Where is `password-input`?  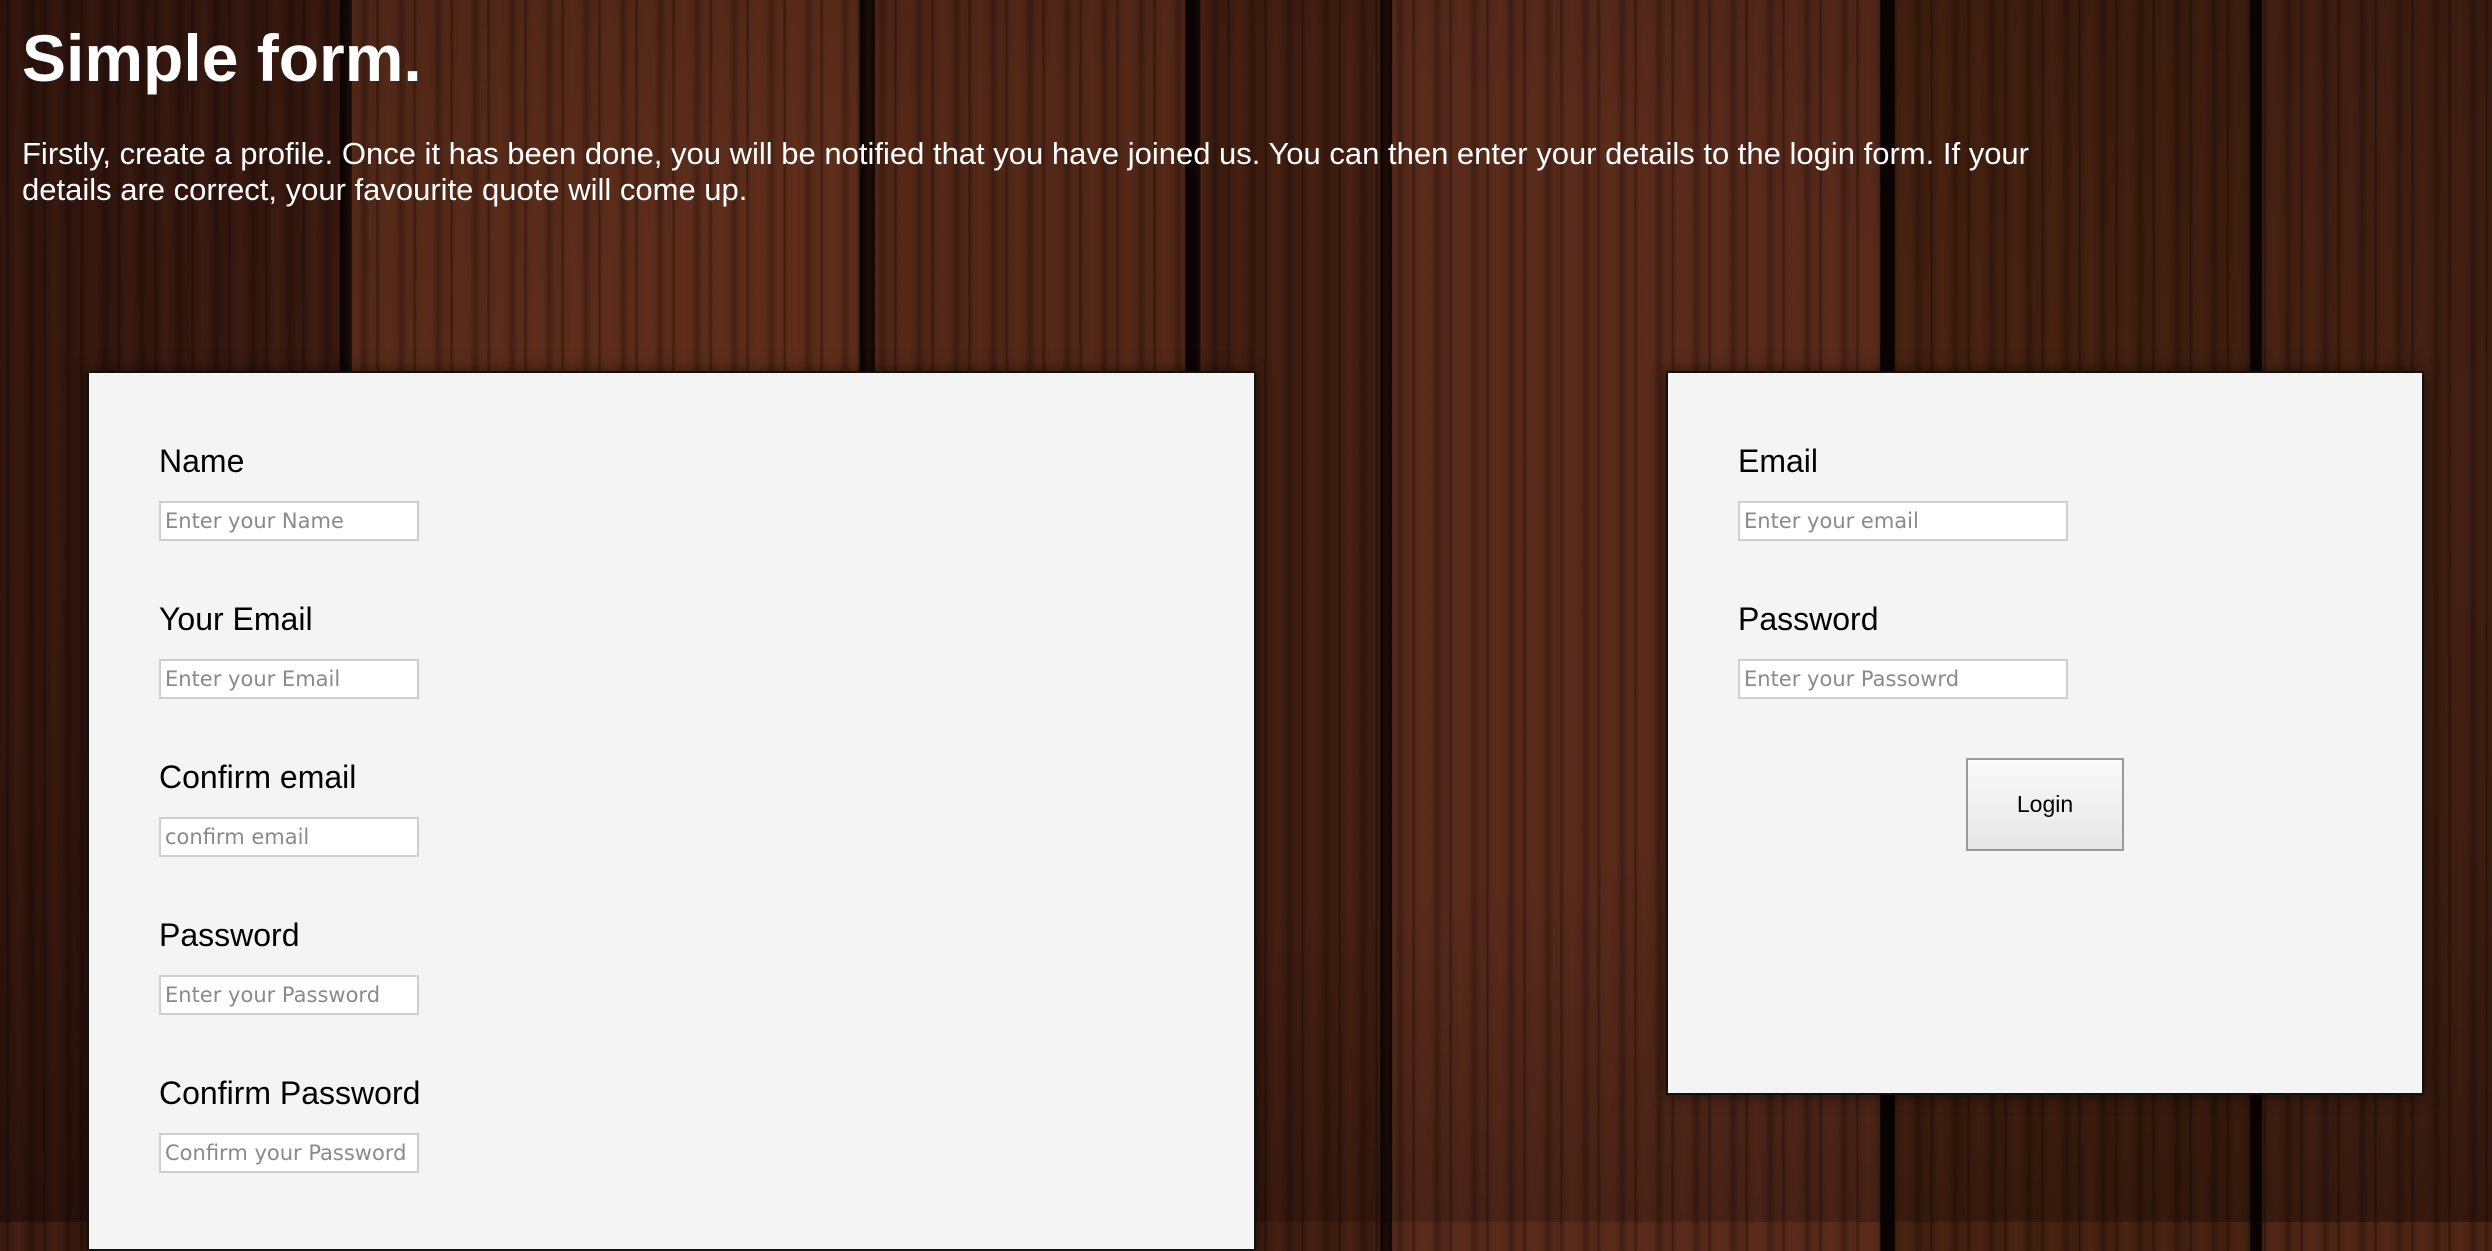
password-input is located at coordinates (289, 995).